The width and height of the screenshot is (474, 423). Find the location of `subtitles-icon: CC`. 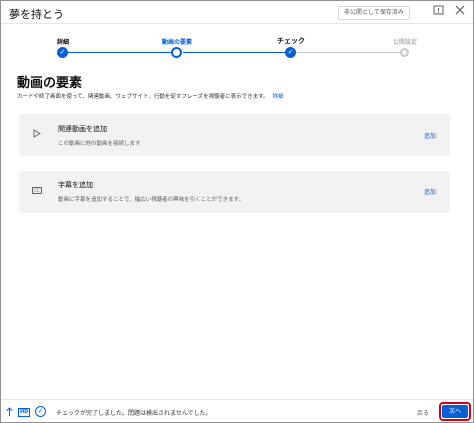

subtitles-icon: CC is located at coordinates (37, 190).